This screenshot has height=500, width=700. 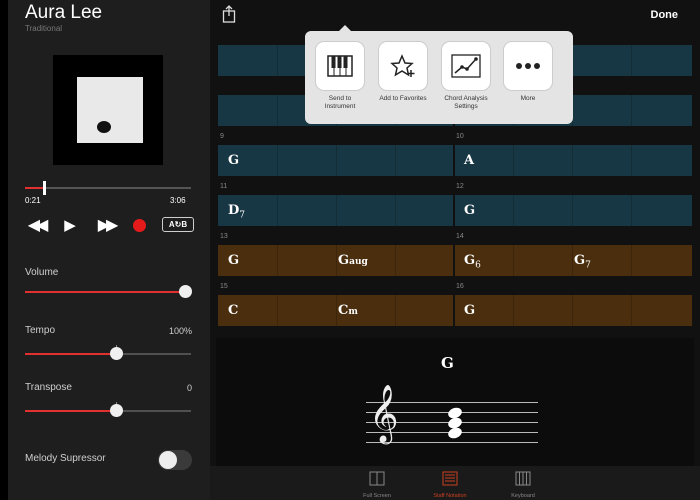 I want to click on volume-slider-knob, so click(x=185, y=291).